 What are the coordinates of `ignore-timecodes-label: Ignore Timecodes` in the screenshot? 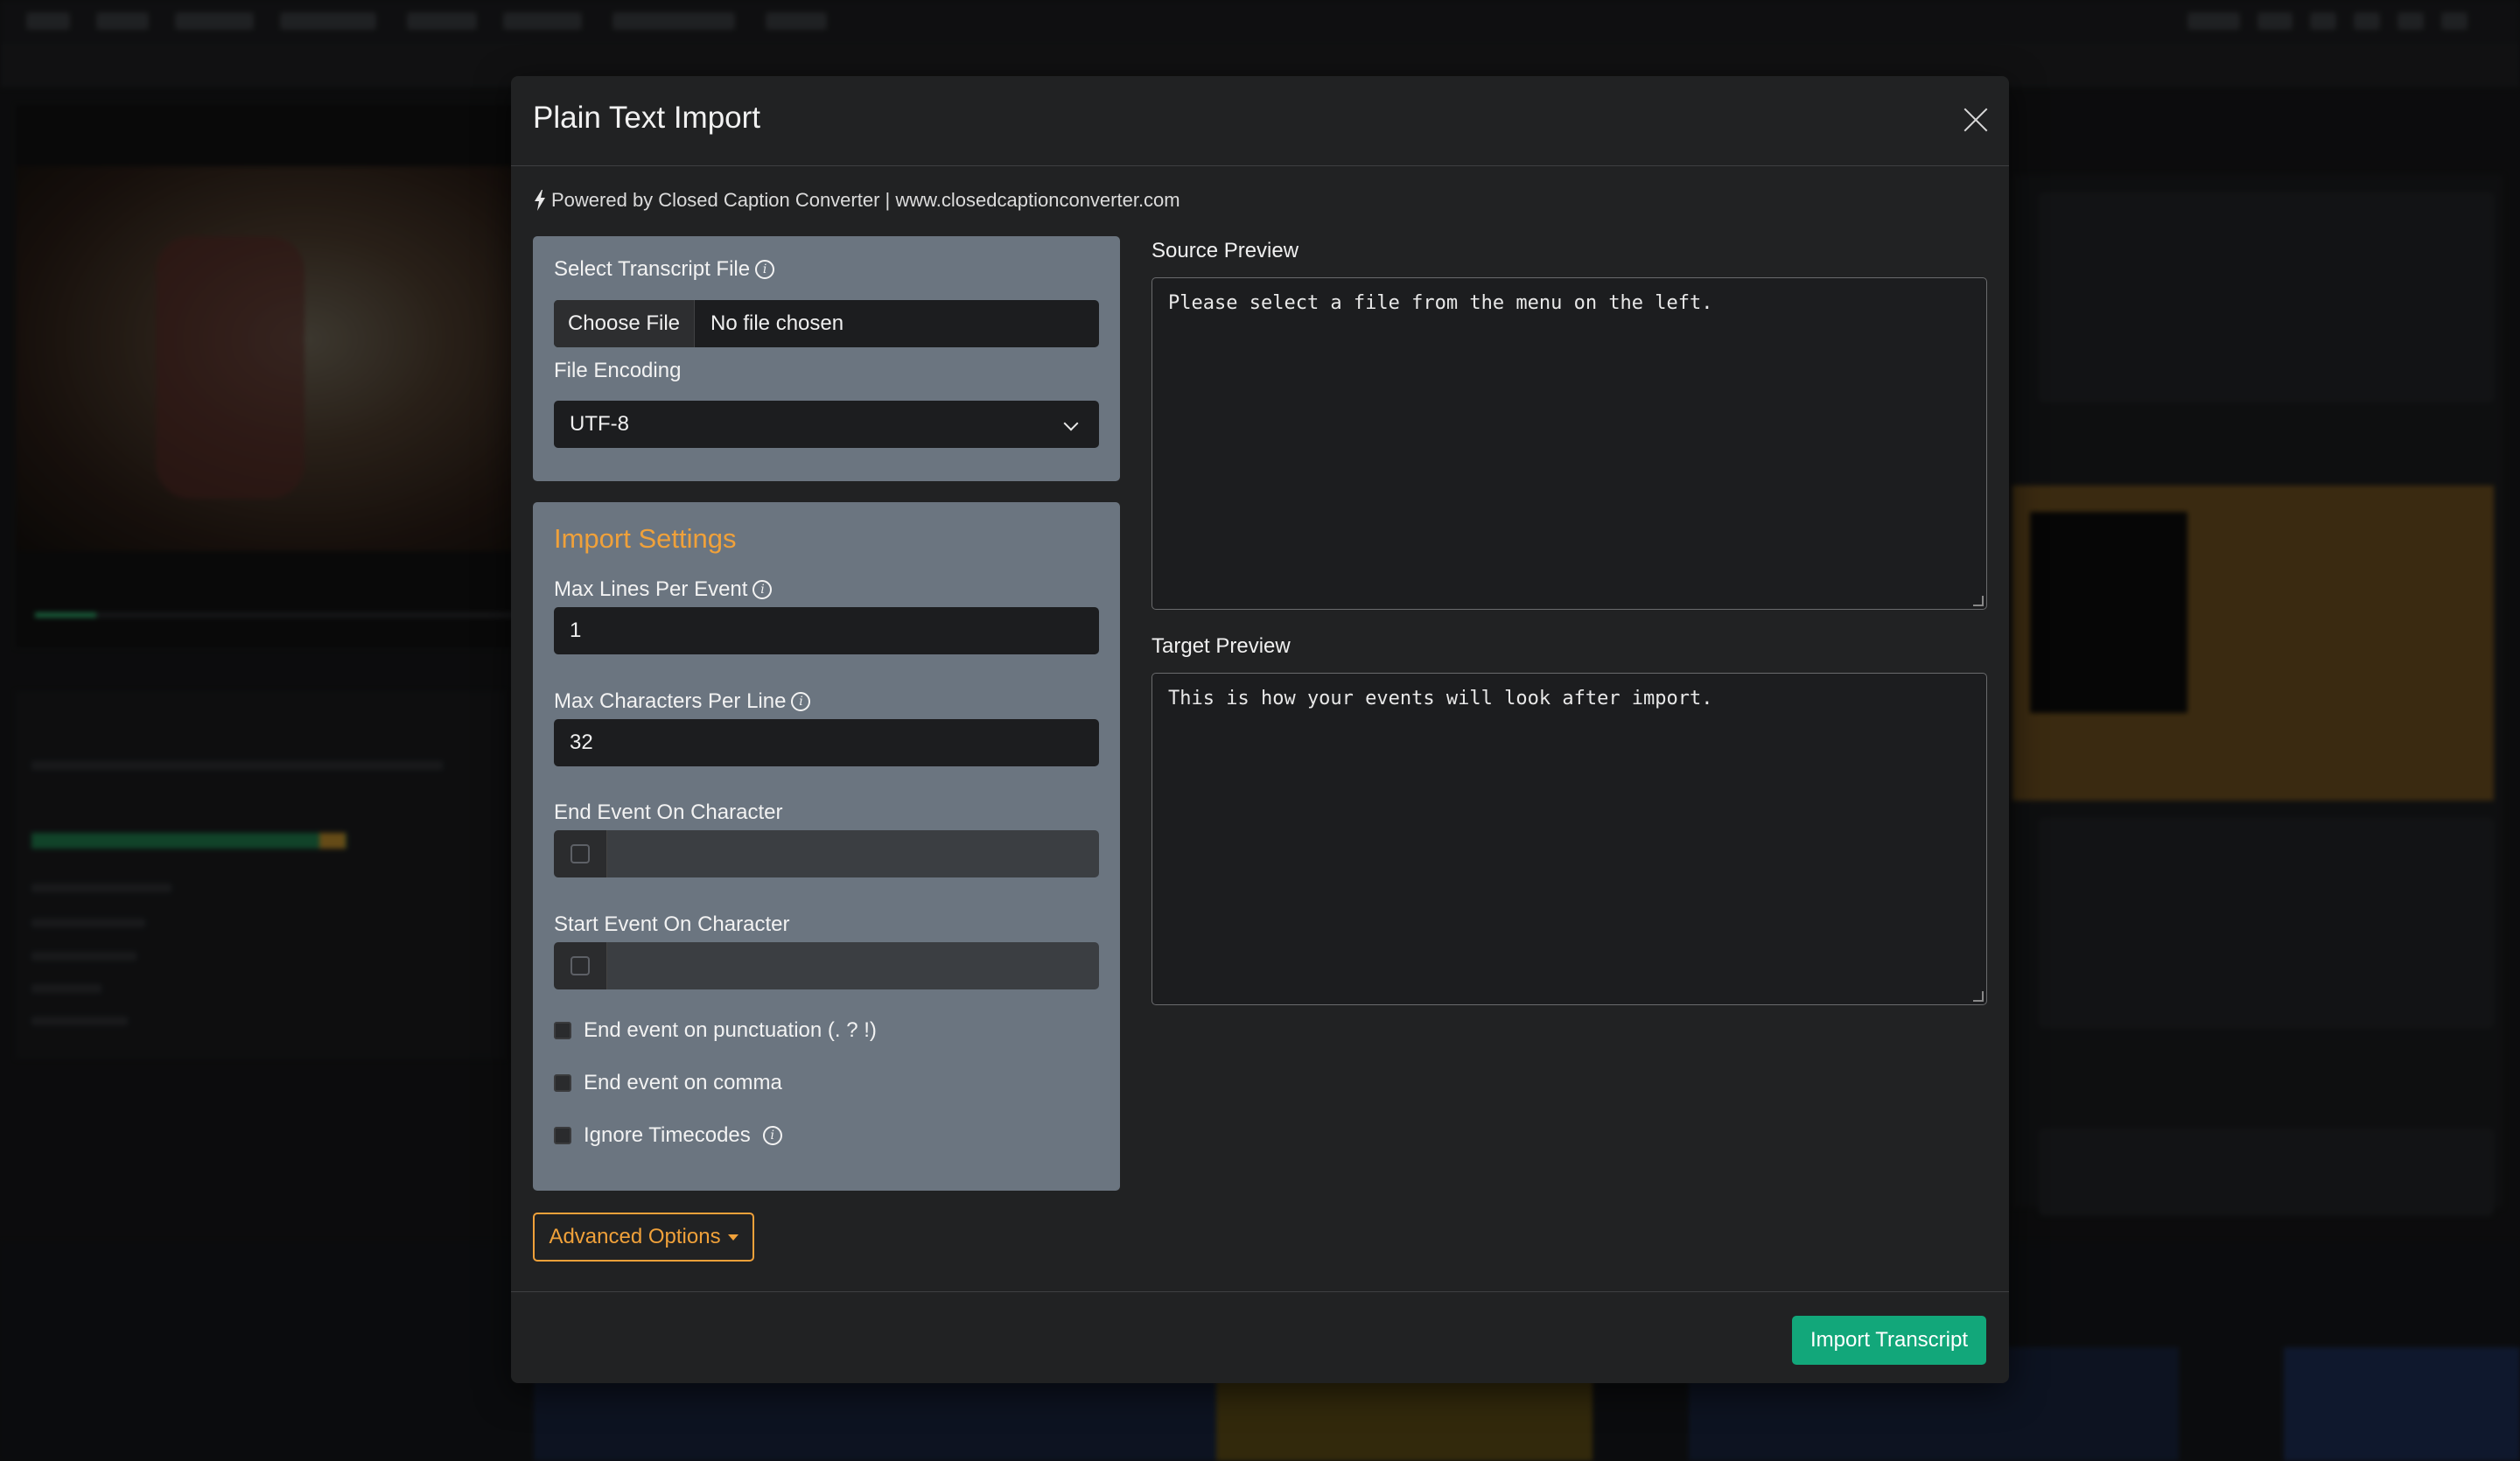 It's located at (667, 1135).